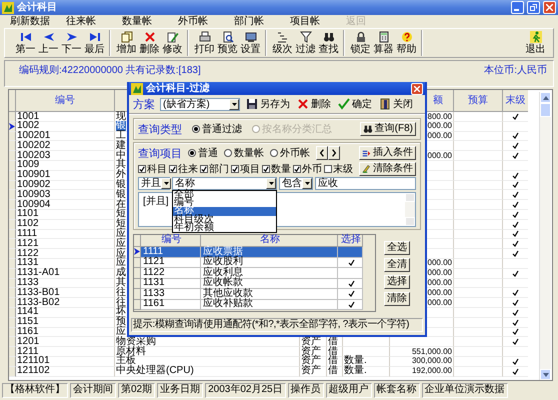 This screenshot has width=558, height=400. Describe the element at coordinates (328, 43) in the screenshot. I see `toolbar-button: 查找` at that location.